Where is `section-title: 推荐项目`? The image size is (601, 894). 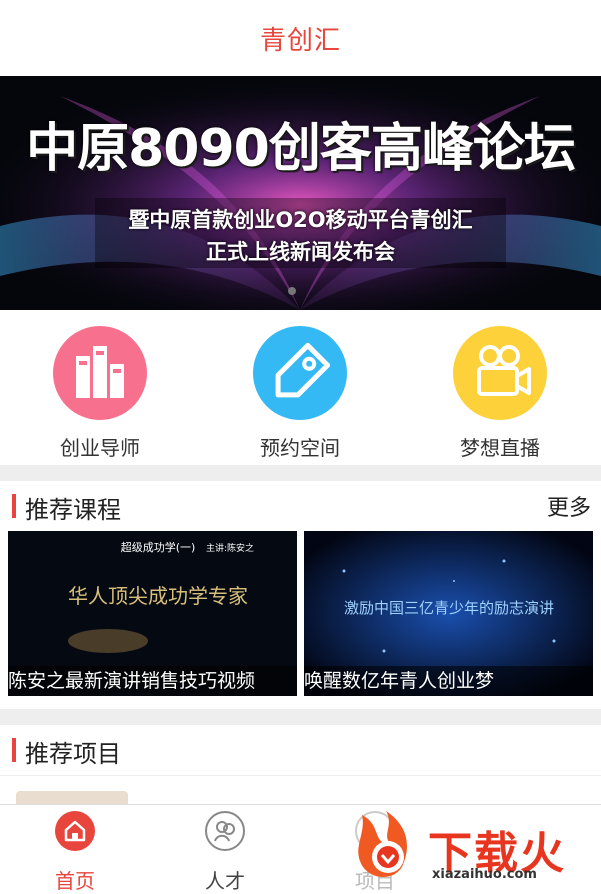 section-title: 推荐项目 is located at coordinates (73, 754).